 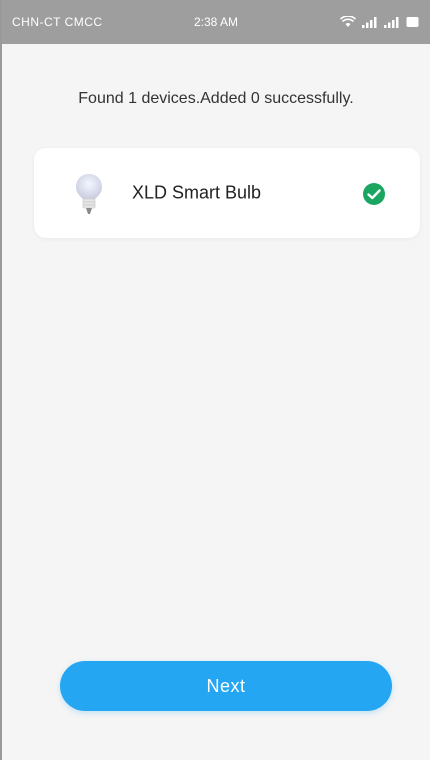 What do you see at coordinates (226, 686) in the screenshot?
I see `next-button: Next` at bounding box center [226, 686].